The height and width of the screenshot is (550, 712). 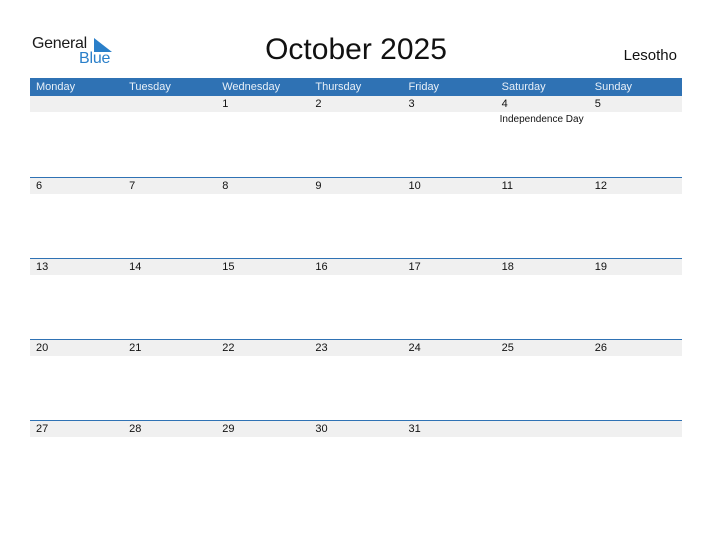 What do you see at coordinates (600, 267) in the screenshot?
I see `day-number: 19` at bounding box center [600, 267].